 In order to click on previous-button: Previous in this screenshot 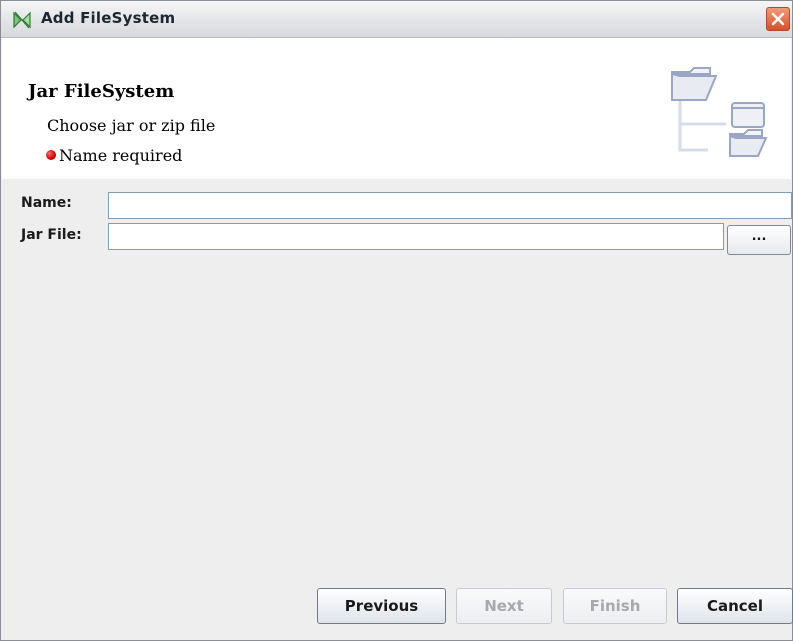, I will do `click(381, 606)`.